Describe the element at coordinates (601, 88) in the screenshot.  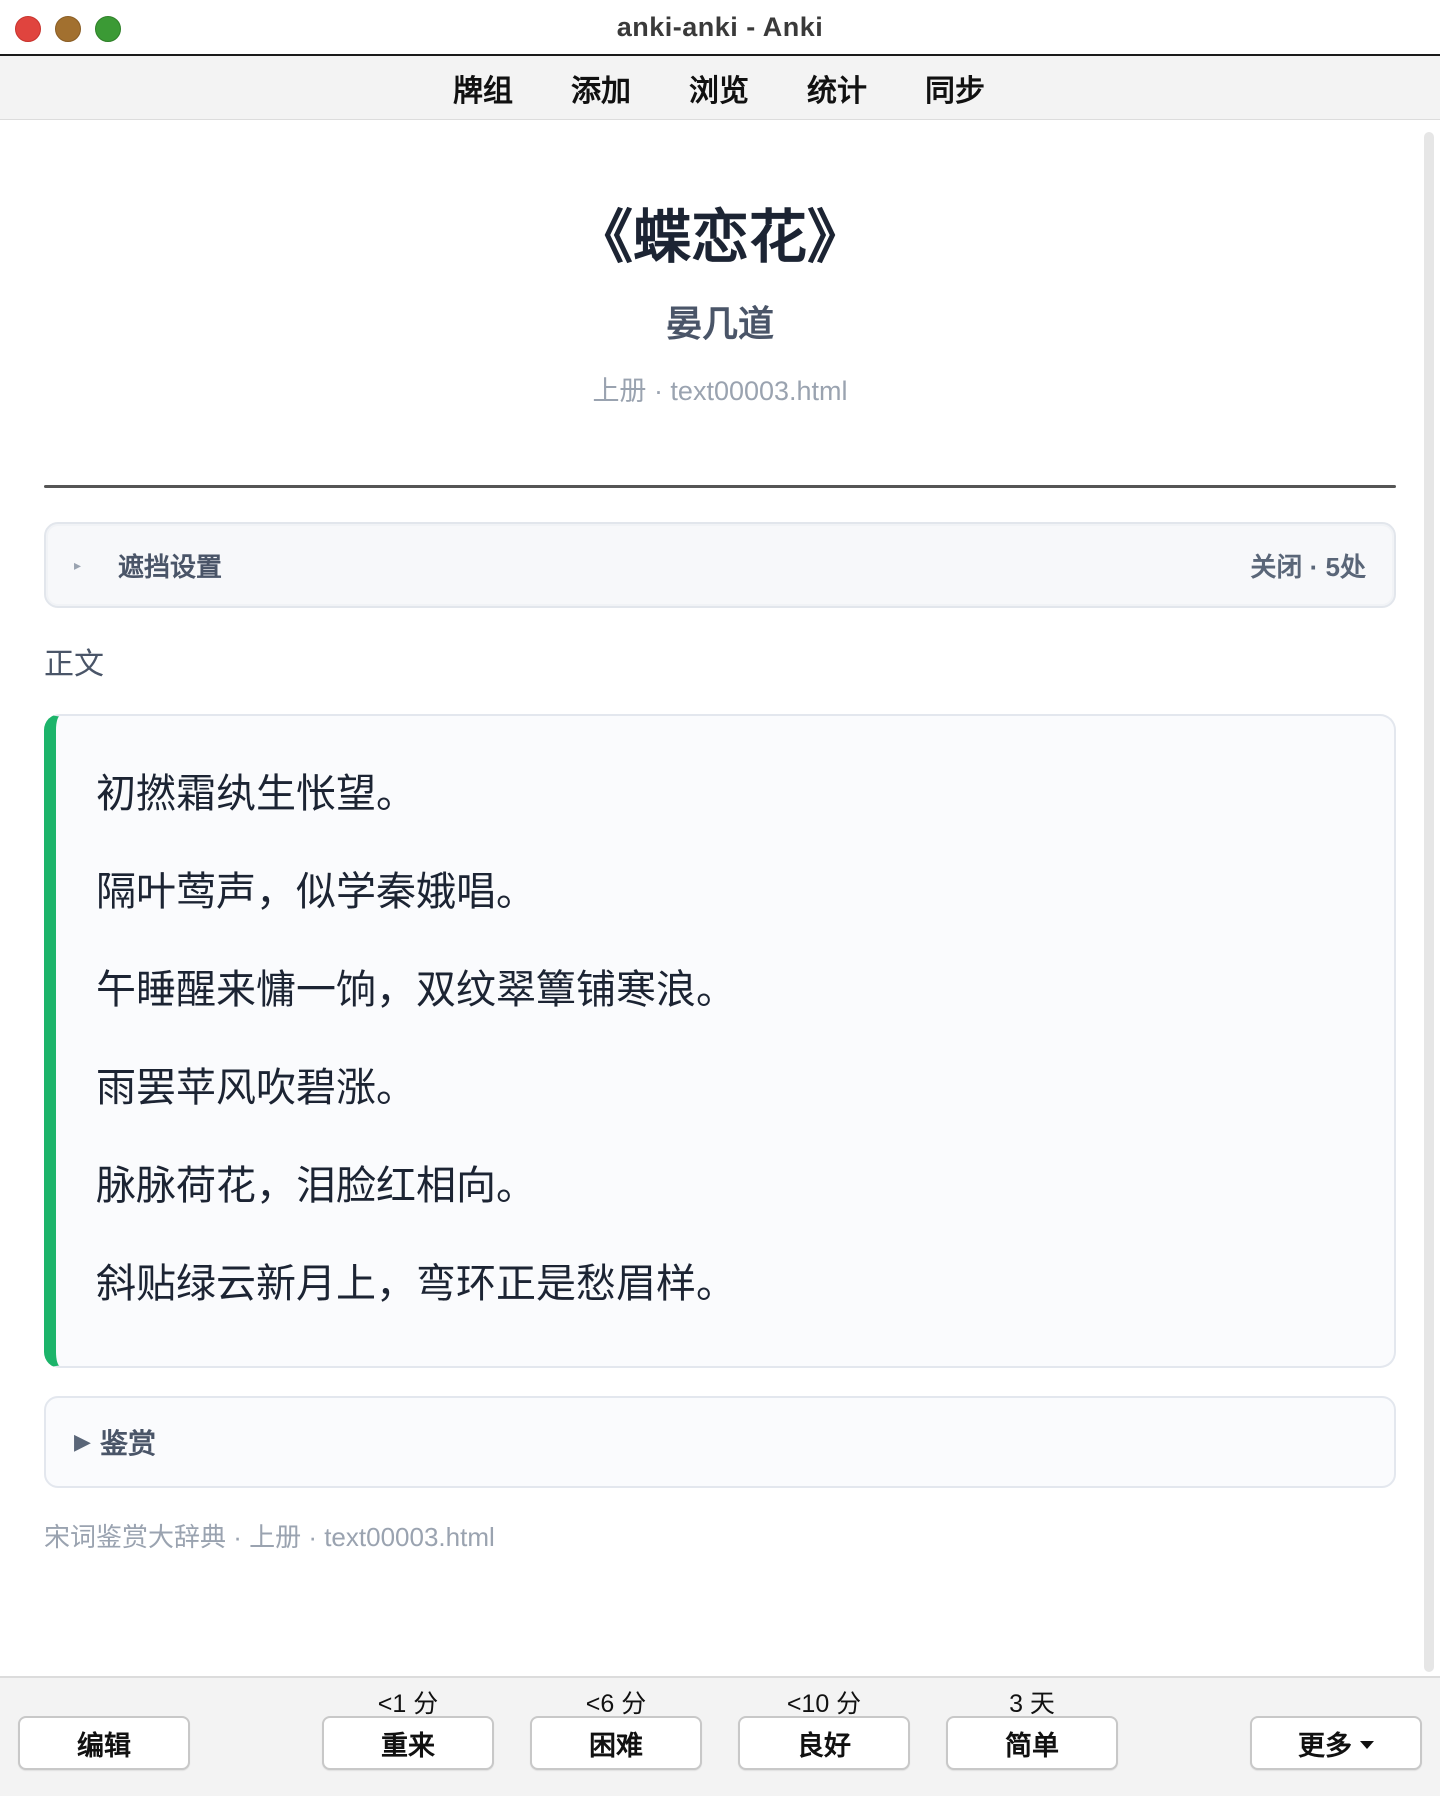
I see `toolbar-add: 添加` at that location.